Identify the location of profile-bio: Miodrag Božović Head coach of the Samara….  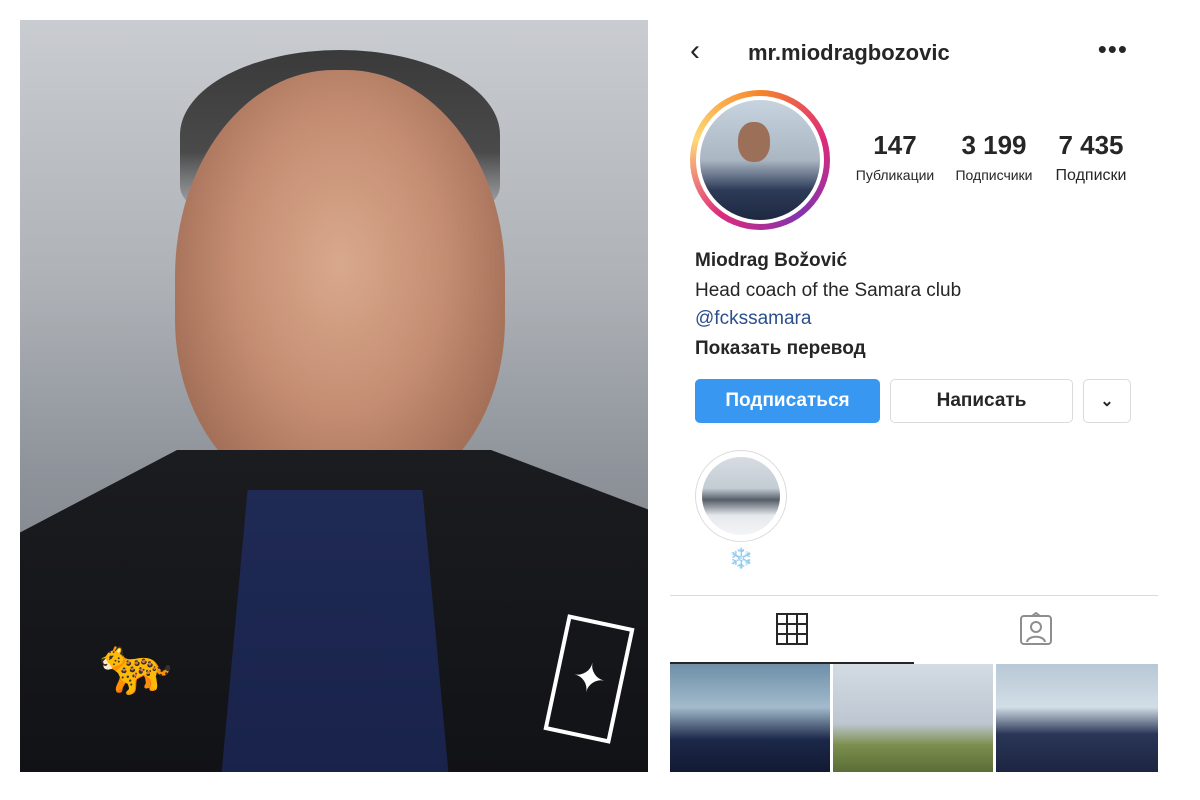
(915, 305).